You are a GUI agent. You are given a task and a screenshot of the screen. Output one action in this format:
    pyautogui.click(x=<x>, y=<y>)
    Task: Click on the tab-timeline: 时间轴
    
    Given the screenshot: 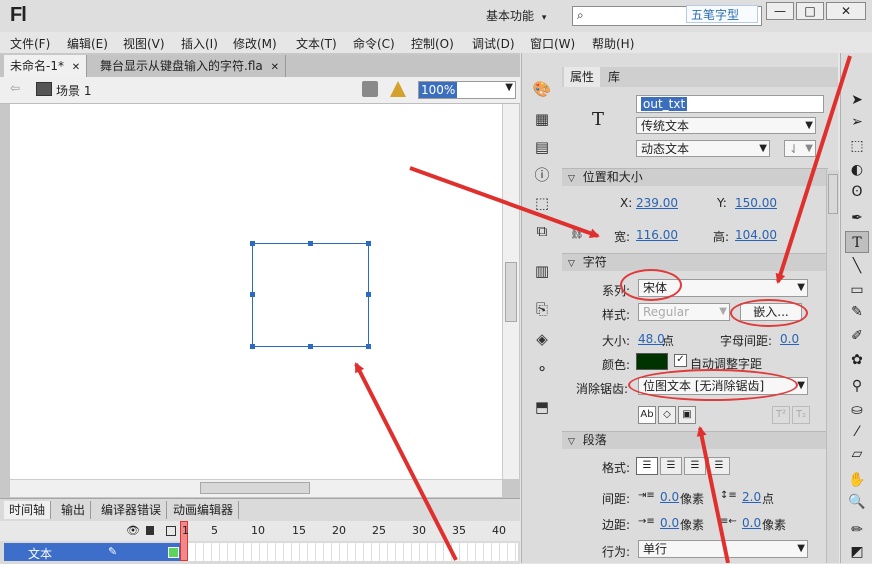 What is the action you would take?
    pyautogui.click(x=28, y=510)
    